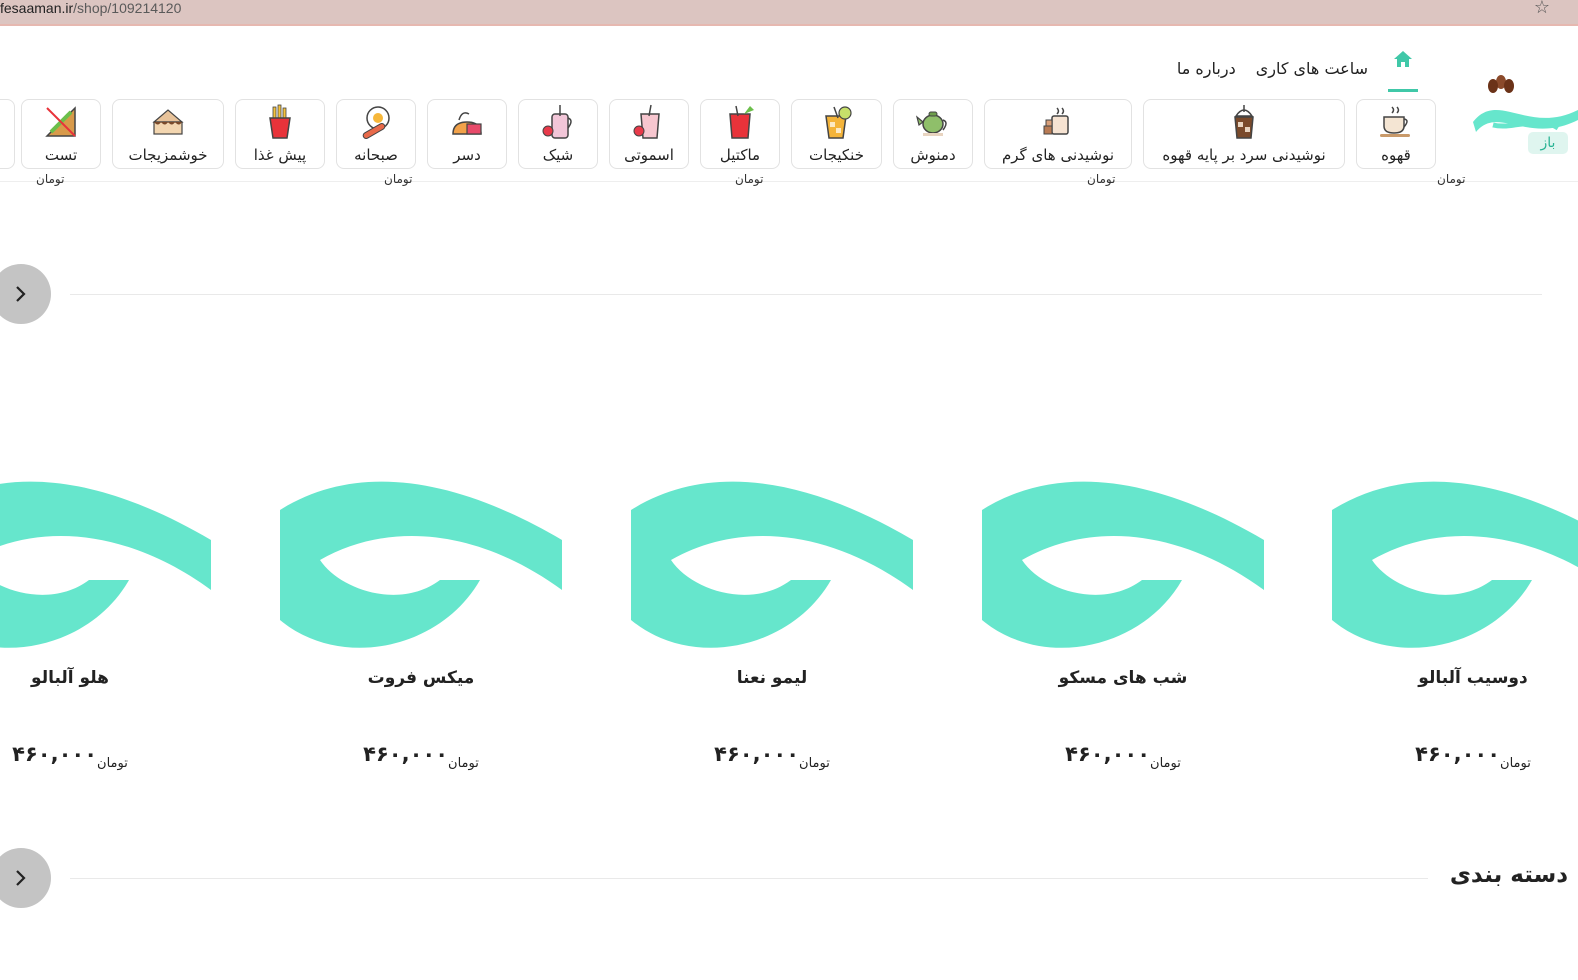 Image resolution: width=1578 pixels, height=980 pixels. Describe the element at coordinates (280, 121) in the screenshot. I see `fries-icon` at that location.